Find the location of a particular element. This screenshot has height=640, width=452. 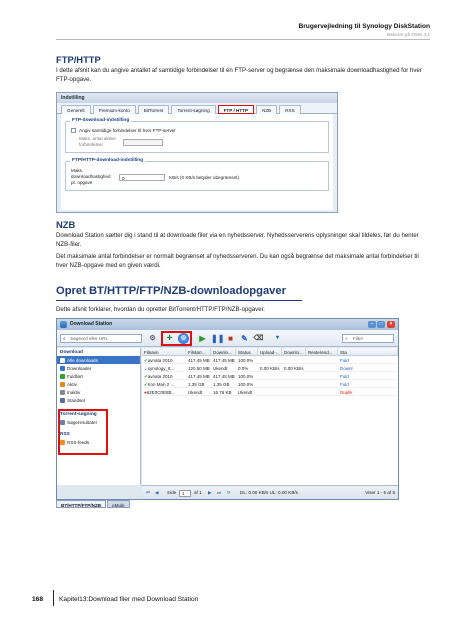

clear-icon: ⌫ is located at coordinates (258, 338).